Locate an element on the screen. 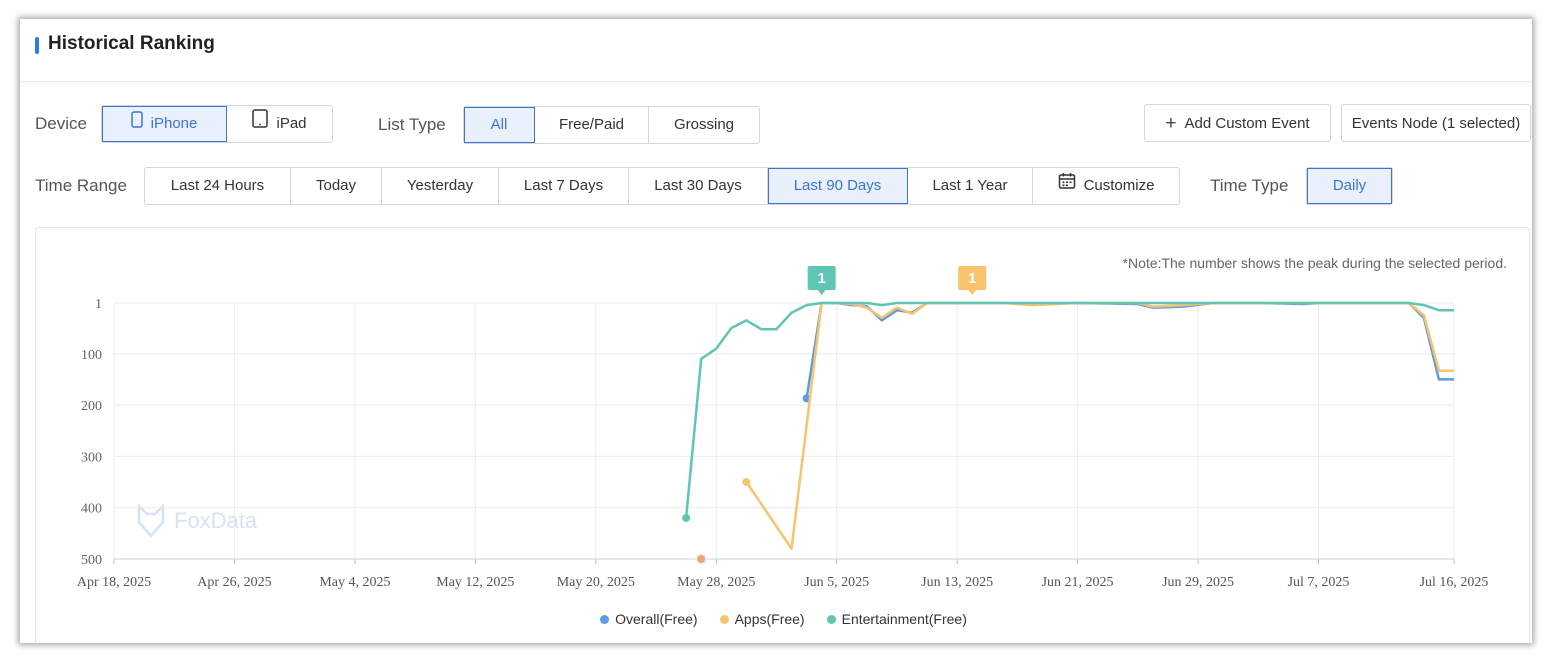 The height and width of the screenshot is (663, 1552). x-tick-label: Jun 13, 2025 is located at coordinates (957, 582).